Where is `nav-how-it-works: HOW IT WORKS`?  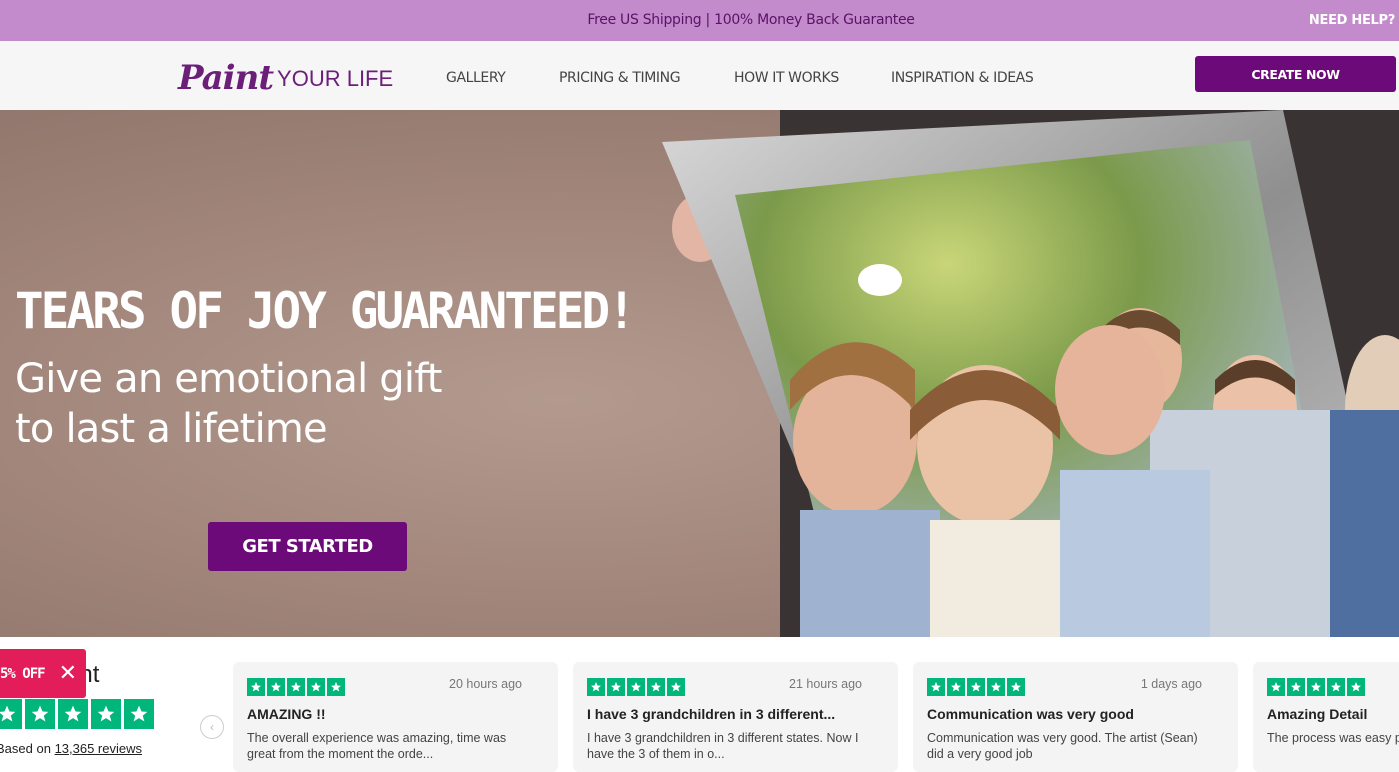
nav-how-it-works: HOW IT WORKS is located at coordinates (786, 78).